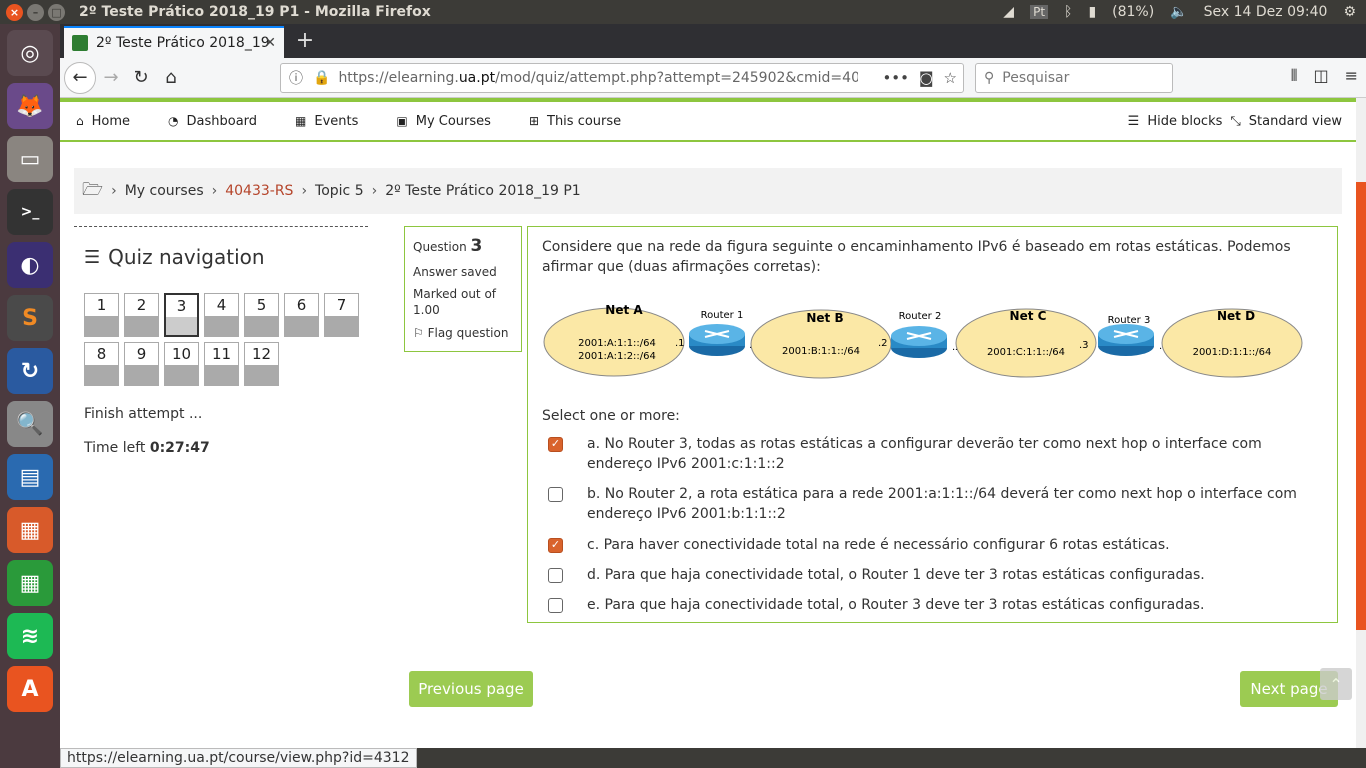 This screenshot has width=1366, height=768. I want to click on previous-page-button: Previous page, so click(471, 689).